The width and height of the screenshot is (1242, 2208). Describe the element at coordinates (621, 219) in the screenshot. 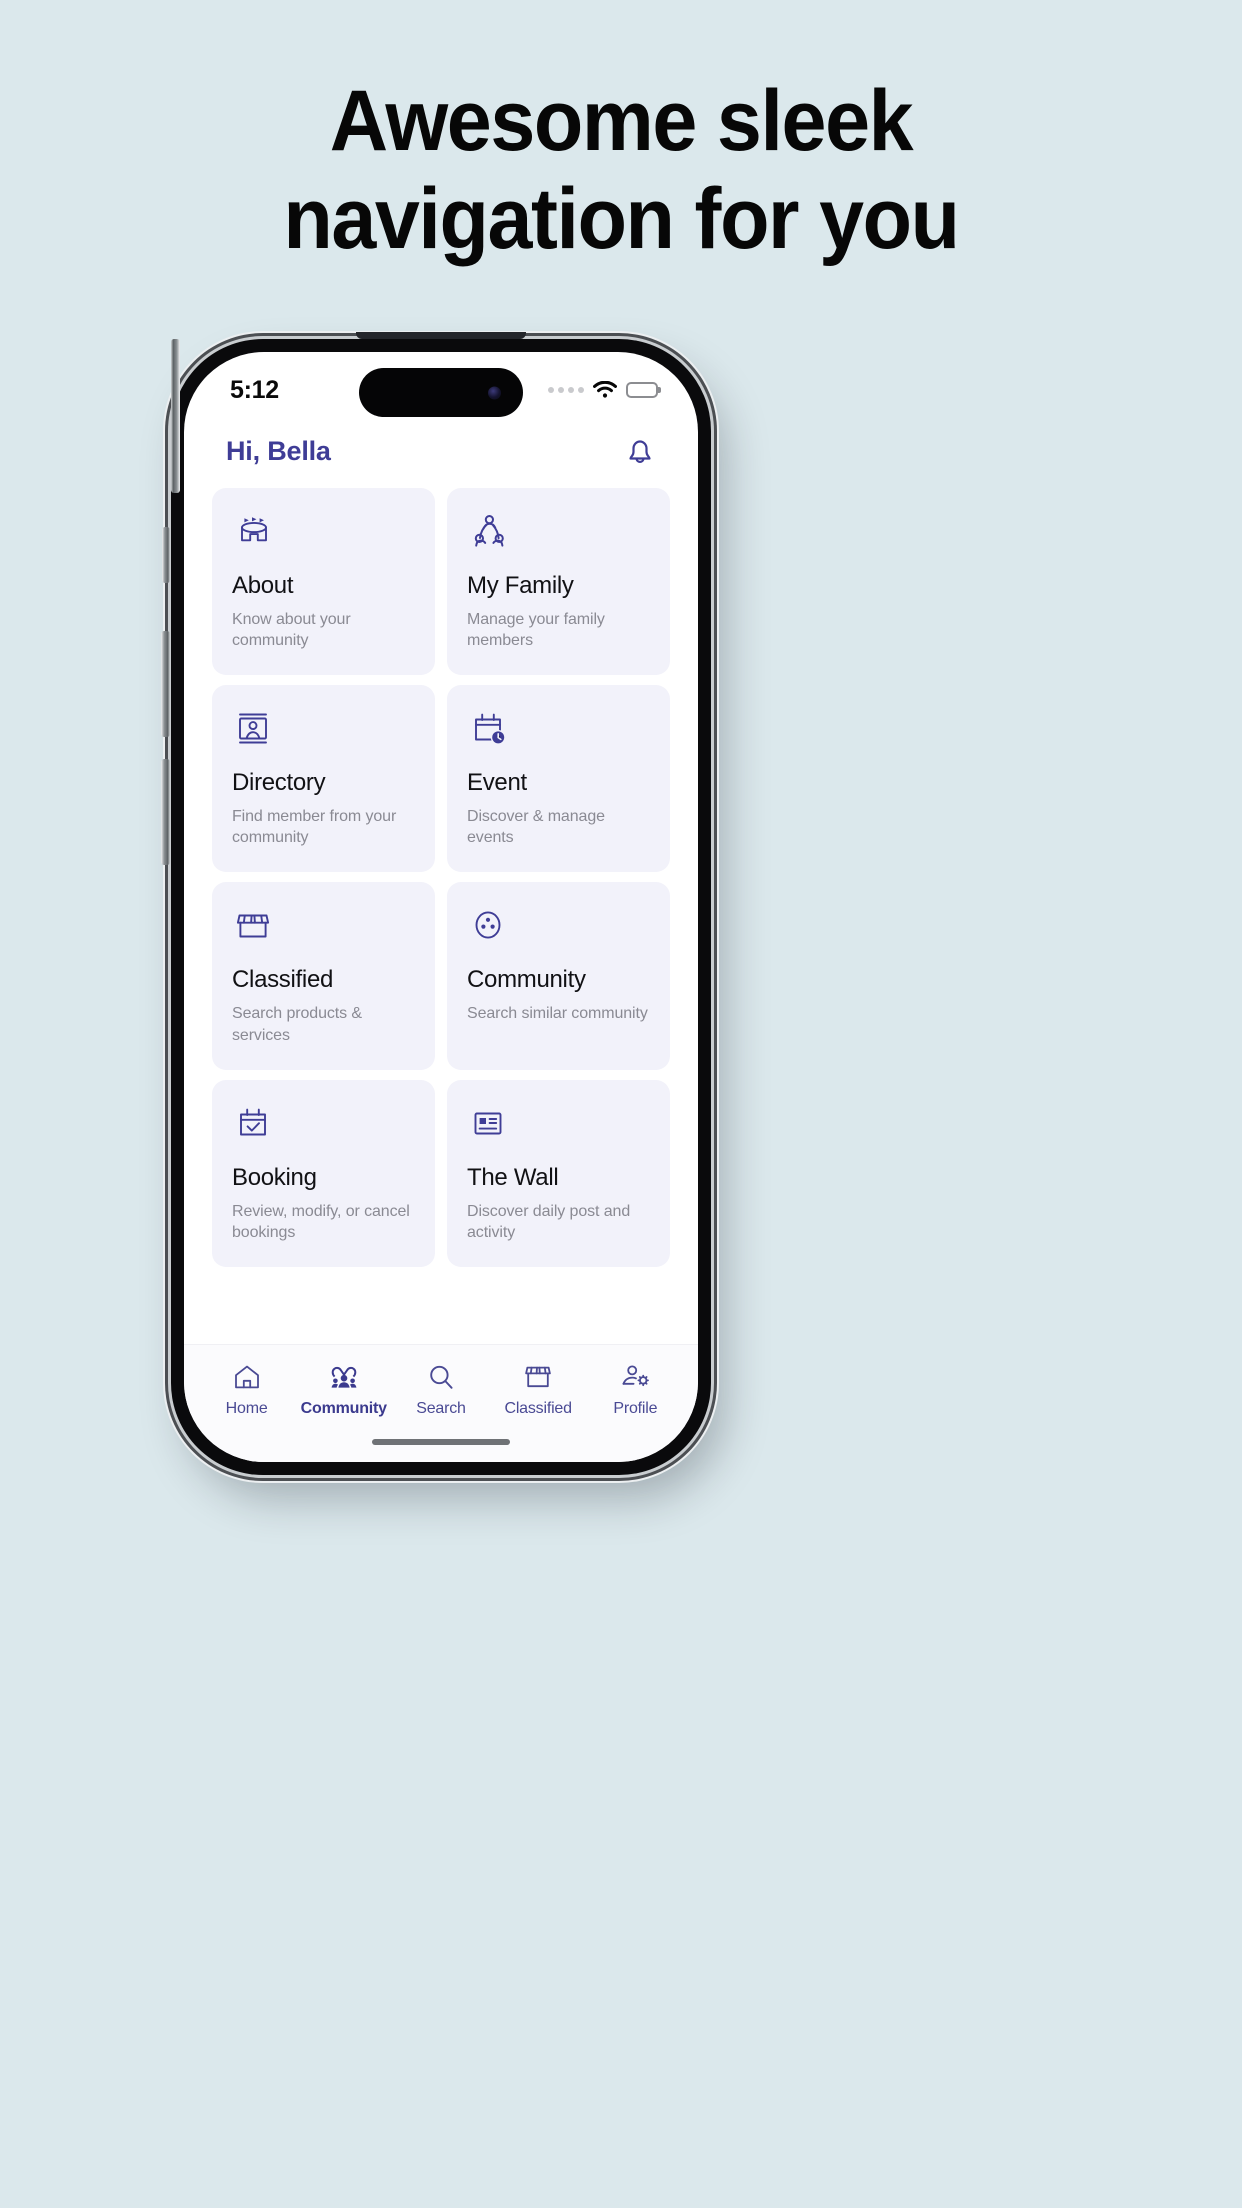

I see `headline-line-2: navigation for you` at that location.